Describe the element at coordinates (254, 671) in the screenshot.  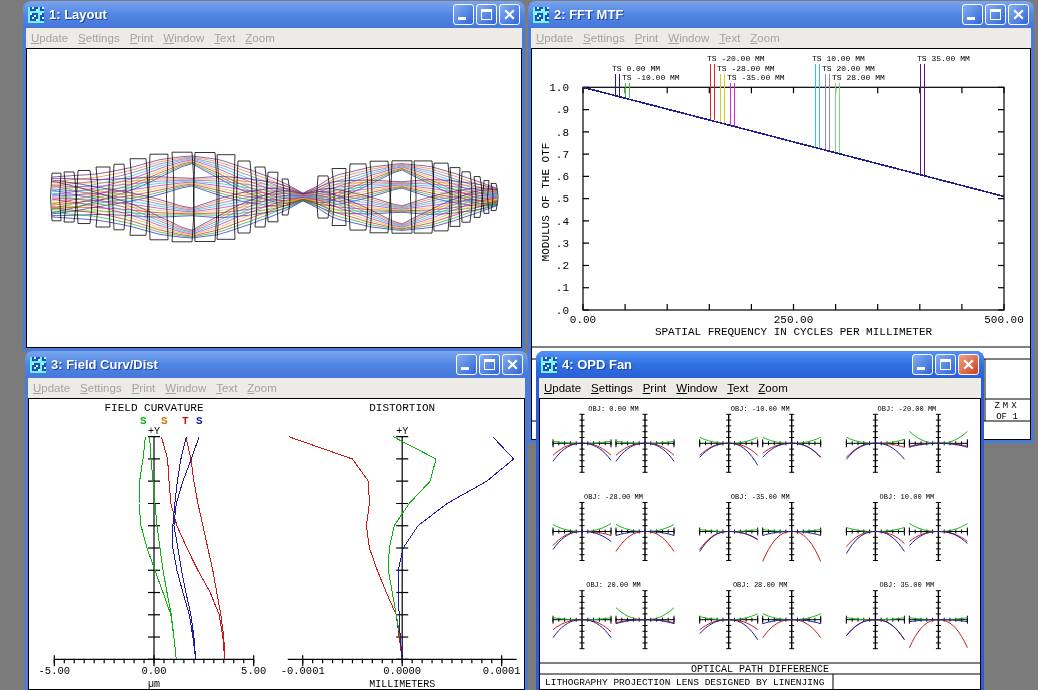
I see `tick-label: 5.00` at that location.